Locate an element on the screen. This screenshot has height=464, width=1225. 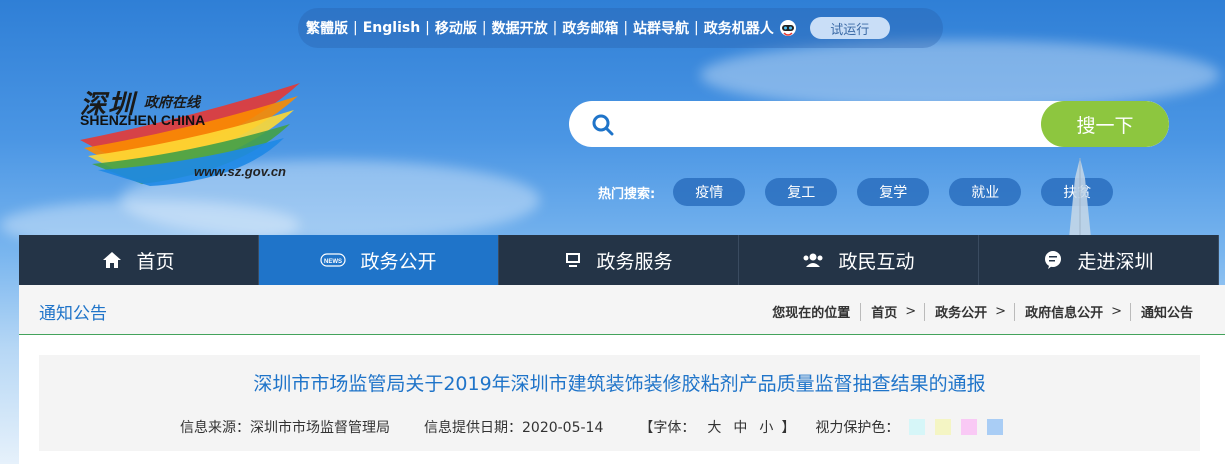
chat-icon is located at coordinates (1053, 260).